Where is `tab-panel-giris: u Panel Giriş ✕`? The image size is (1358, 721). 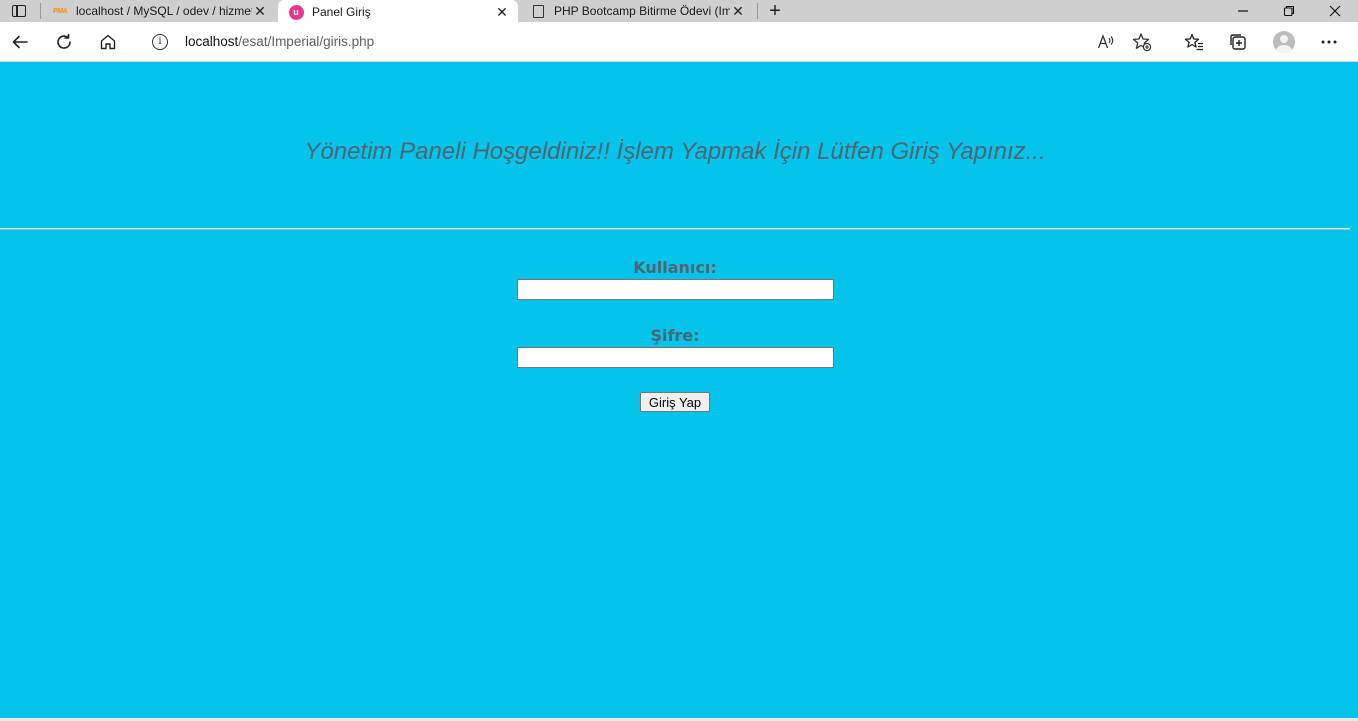 tab-panel-giris: u Panel Giriş ✕ is located at coordinates (398, 12).